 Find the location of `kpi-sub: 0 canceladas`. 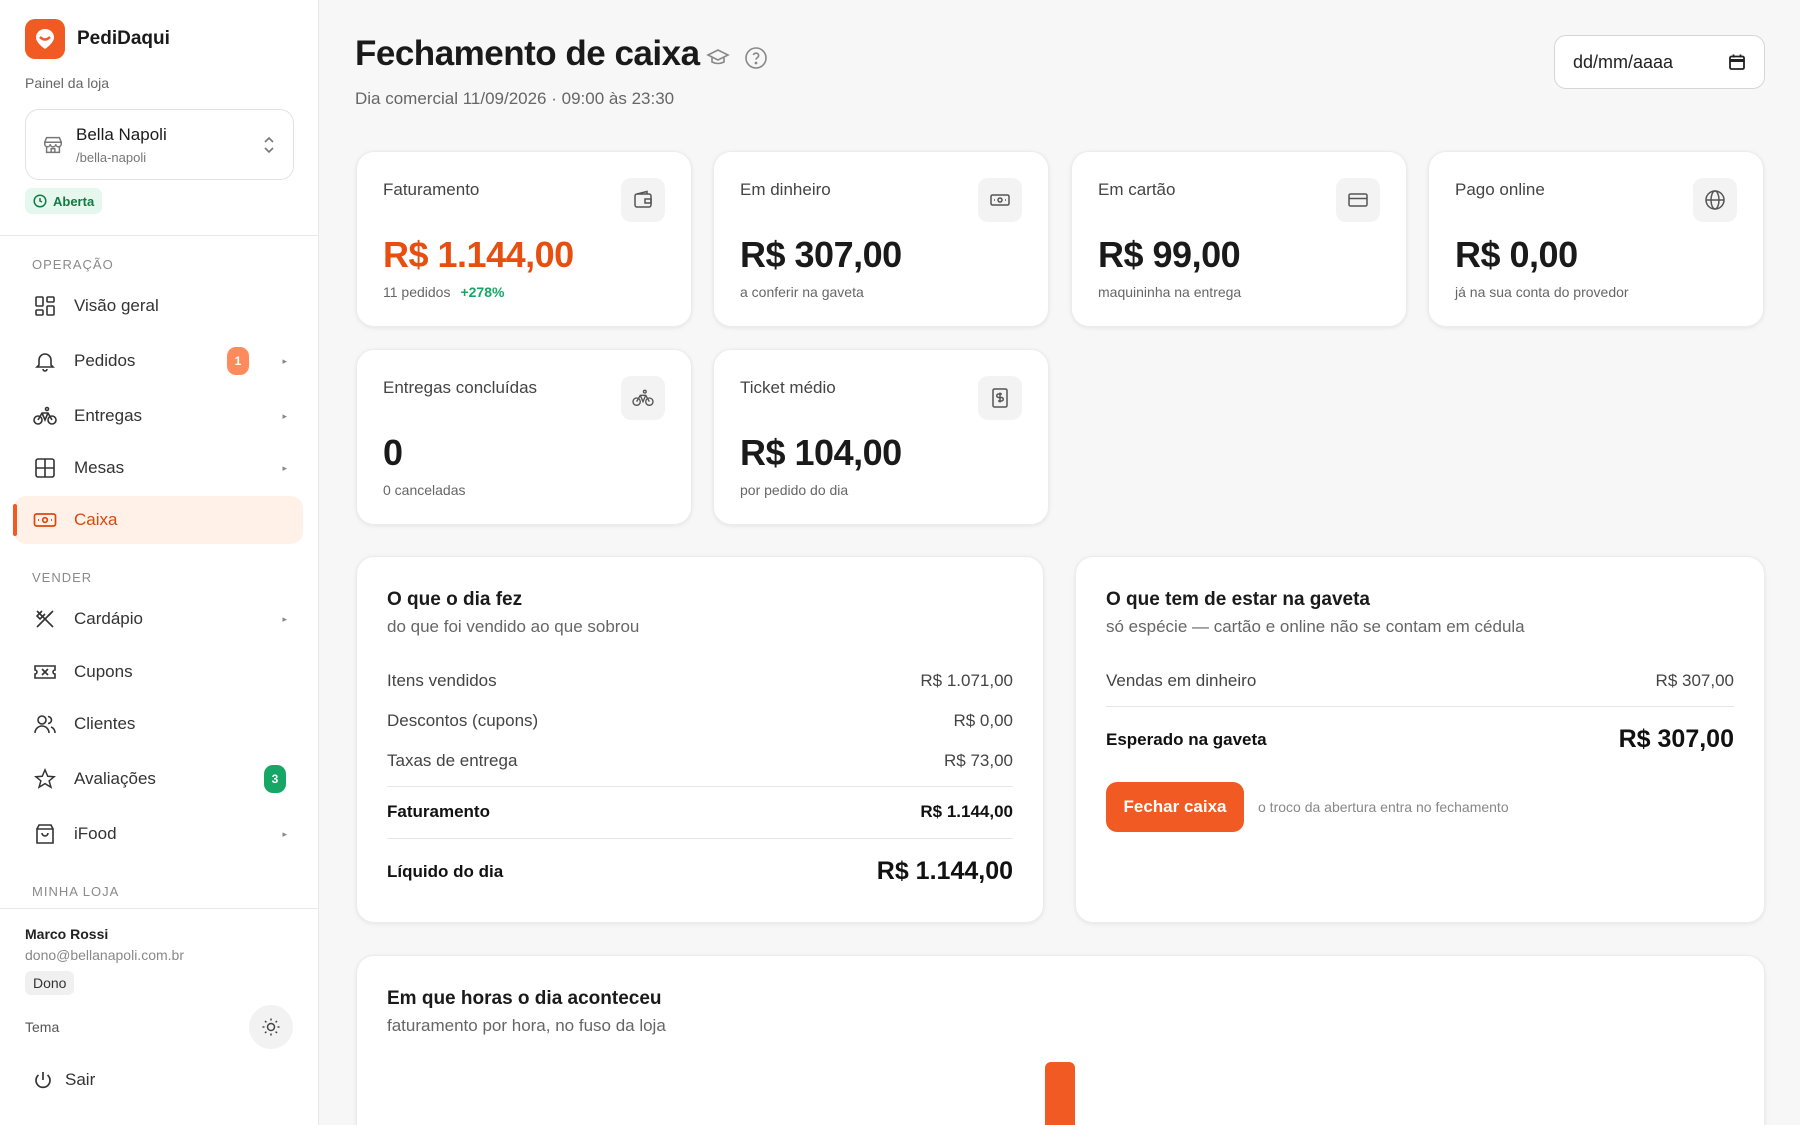

kpi-sub: 0 canceladas is located at coordinates (424, 490).